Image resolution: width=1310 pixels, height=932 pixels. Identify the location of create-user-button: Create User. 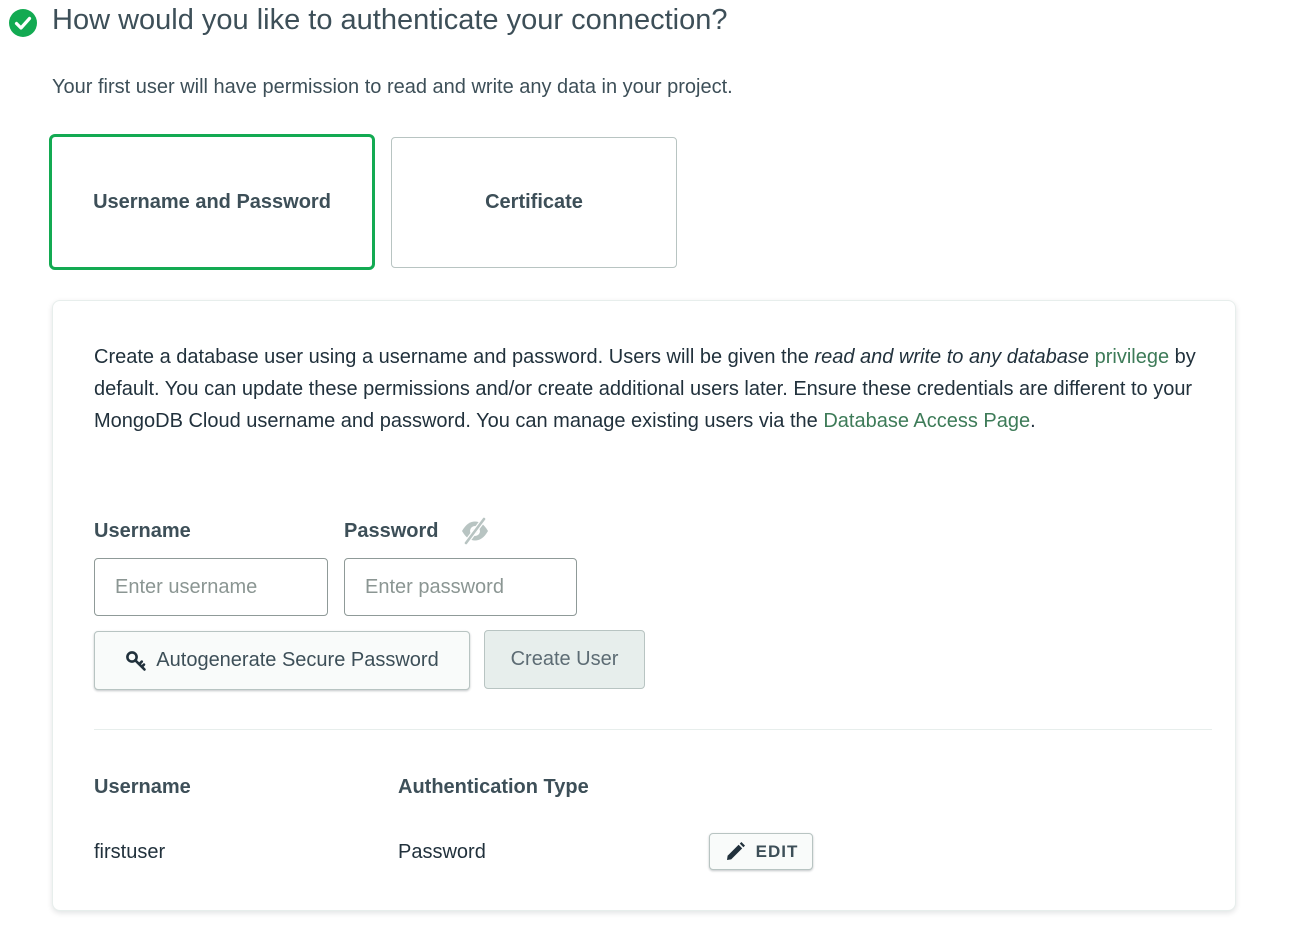
(564, 659).